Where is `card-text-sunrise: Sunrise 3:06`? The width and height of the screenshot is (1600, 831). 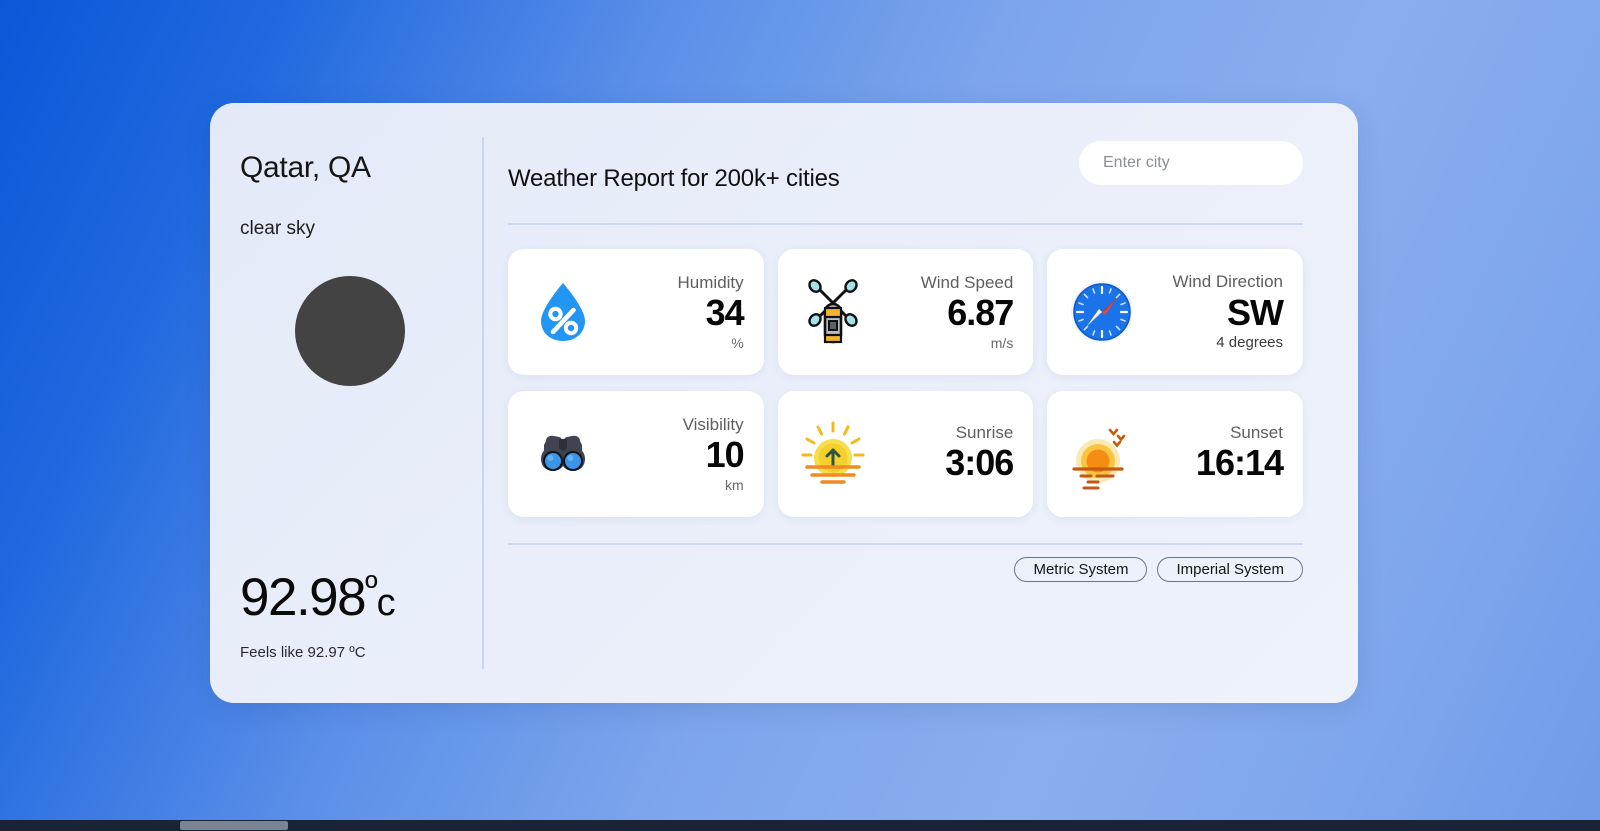 card-text-sunrise: Sunrise 3:06 is located at coordinates (979, 454).